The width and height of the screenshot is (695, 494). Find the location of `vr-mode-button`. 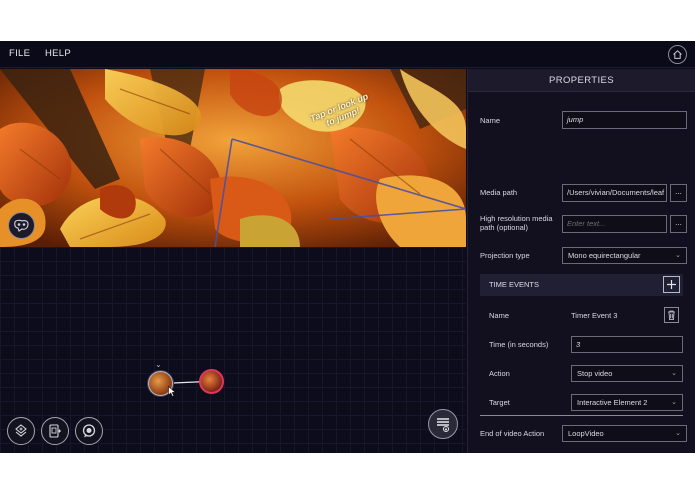

vr-mode-button is located at coordinates (21, 225).